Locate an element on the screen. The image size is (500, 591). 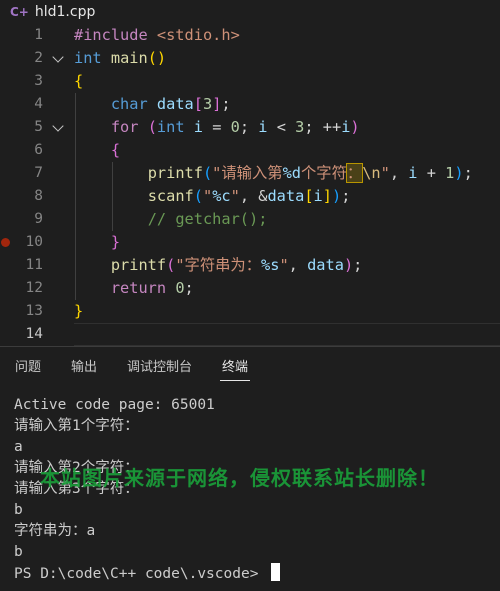
code-line: 2 int main() is located at coordinates (250, 58).